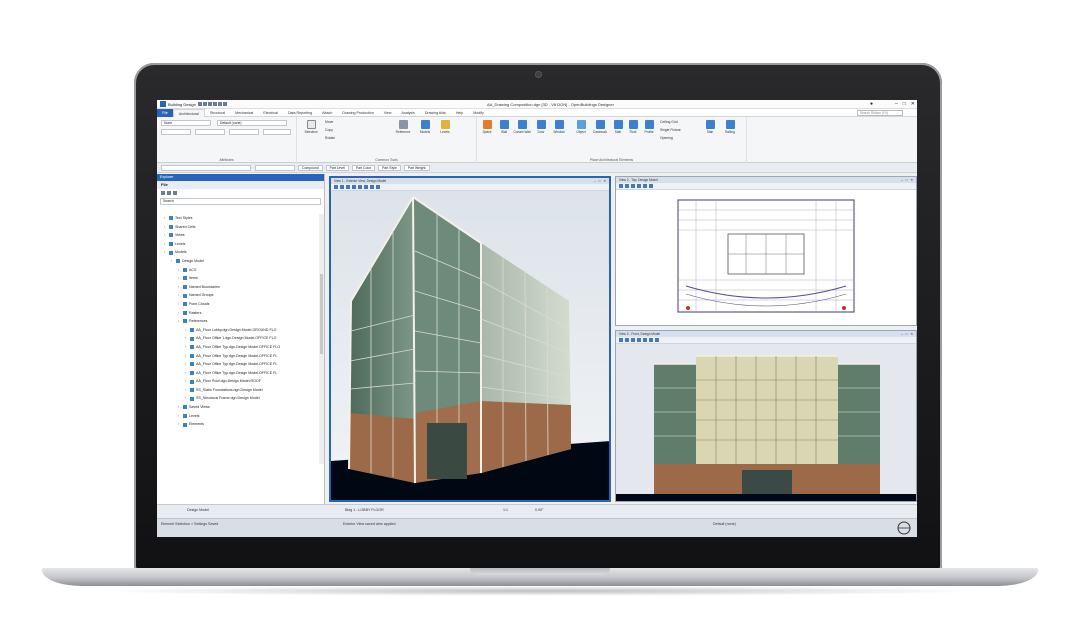 This screenshot has width=1080, height=617. Describe the element at coordinates (169, 193) in the screenshot. I see `explorer-filter-icon` at that location.